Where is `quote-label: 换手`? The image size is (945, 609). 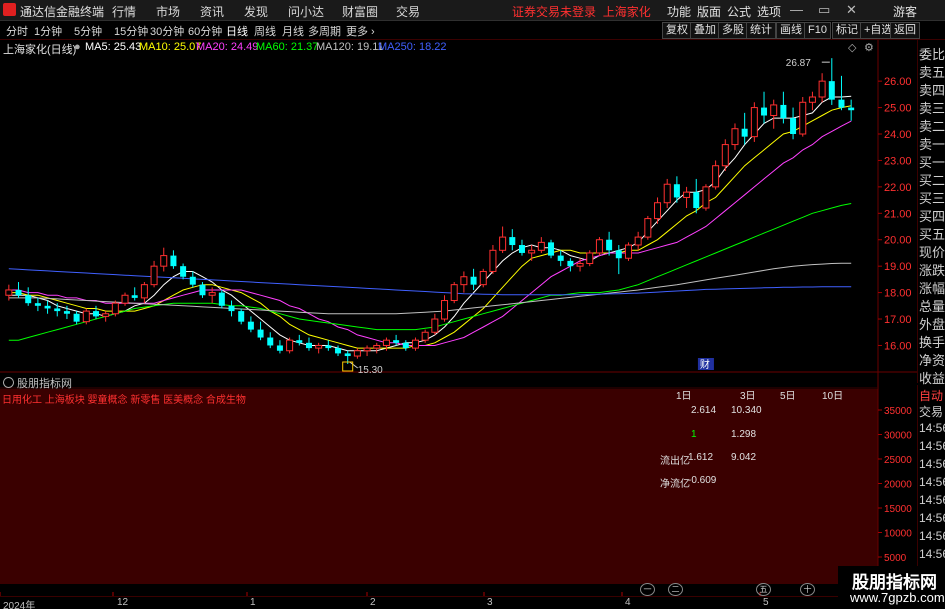 quote-label: 换手 is located at coordinates (932, 342).